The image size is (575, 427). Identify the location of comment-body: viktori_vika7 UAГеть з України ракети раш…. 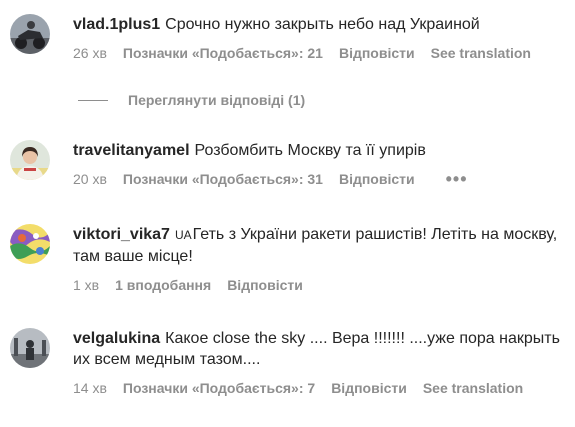
(319, 259).